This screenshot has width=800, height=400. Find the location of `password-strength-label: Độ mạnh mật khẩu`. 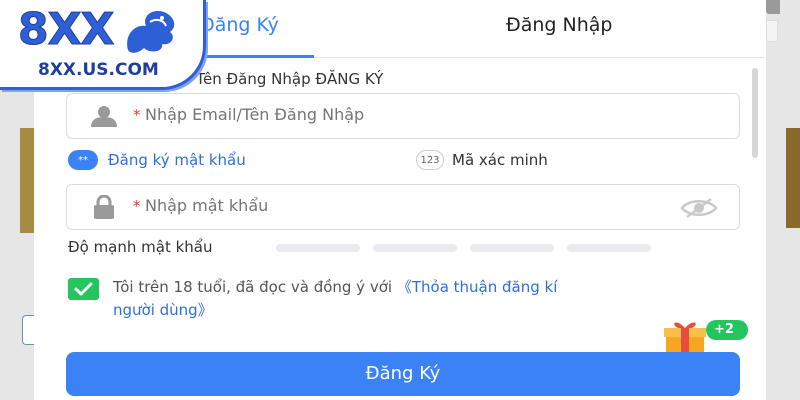

password-strength-label: Độ mạnh mật khẩu is located at coordinates (140, 247).